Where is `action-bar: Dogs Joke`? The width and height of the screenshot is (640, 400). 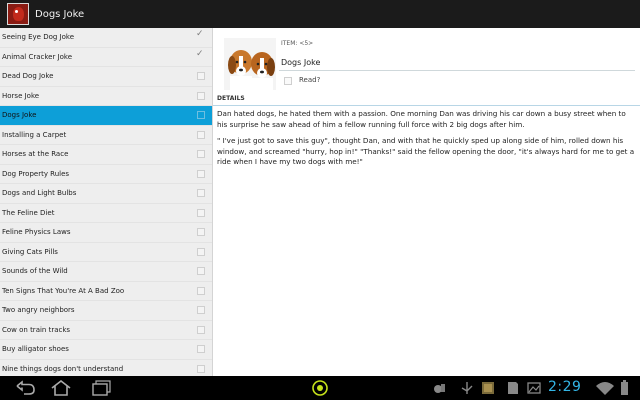
action-bar: Dogs Joke is located at coordinates (320, 14).